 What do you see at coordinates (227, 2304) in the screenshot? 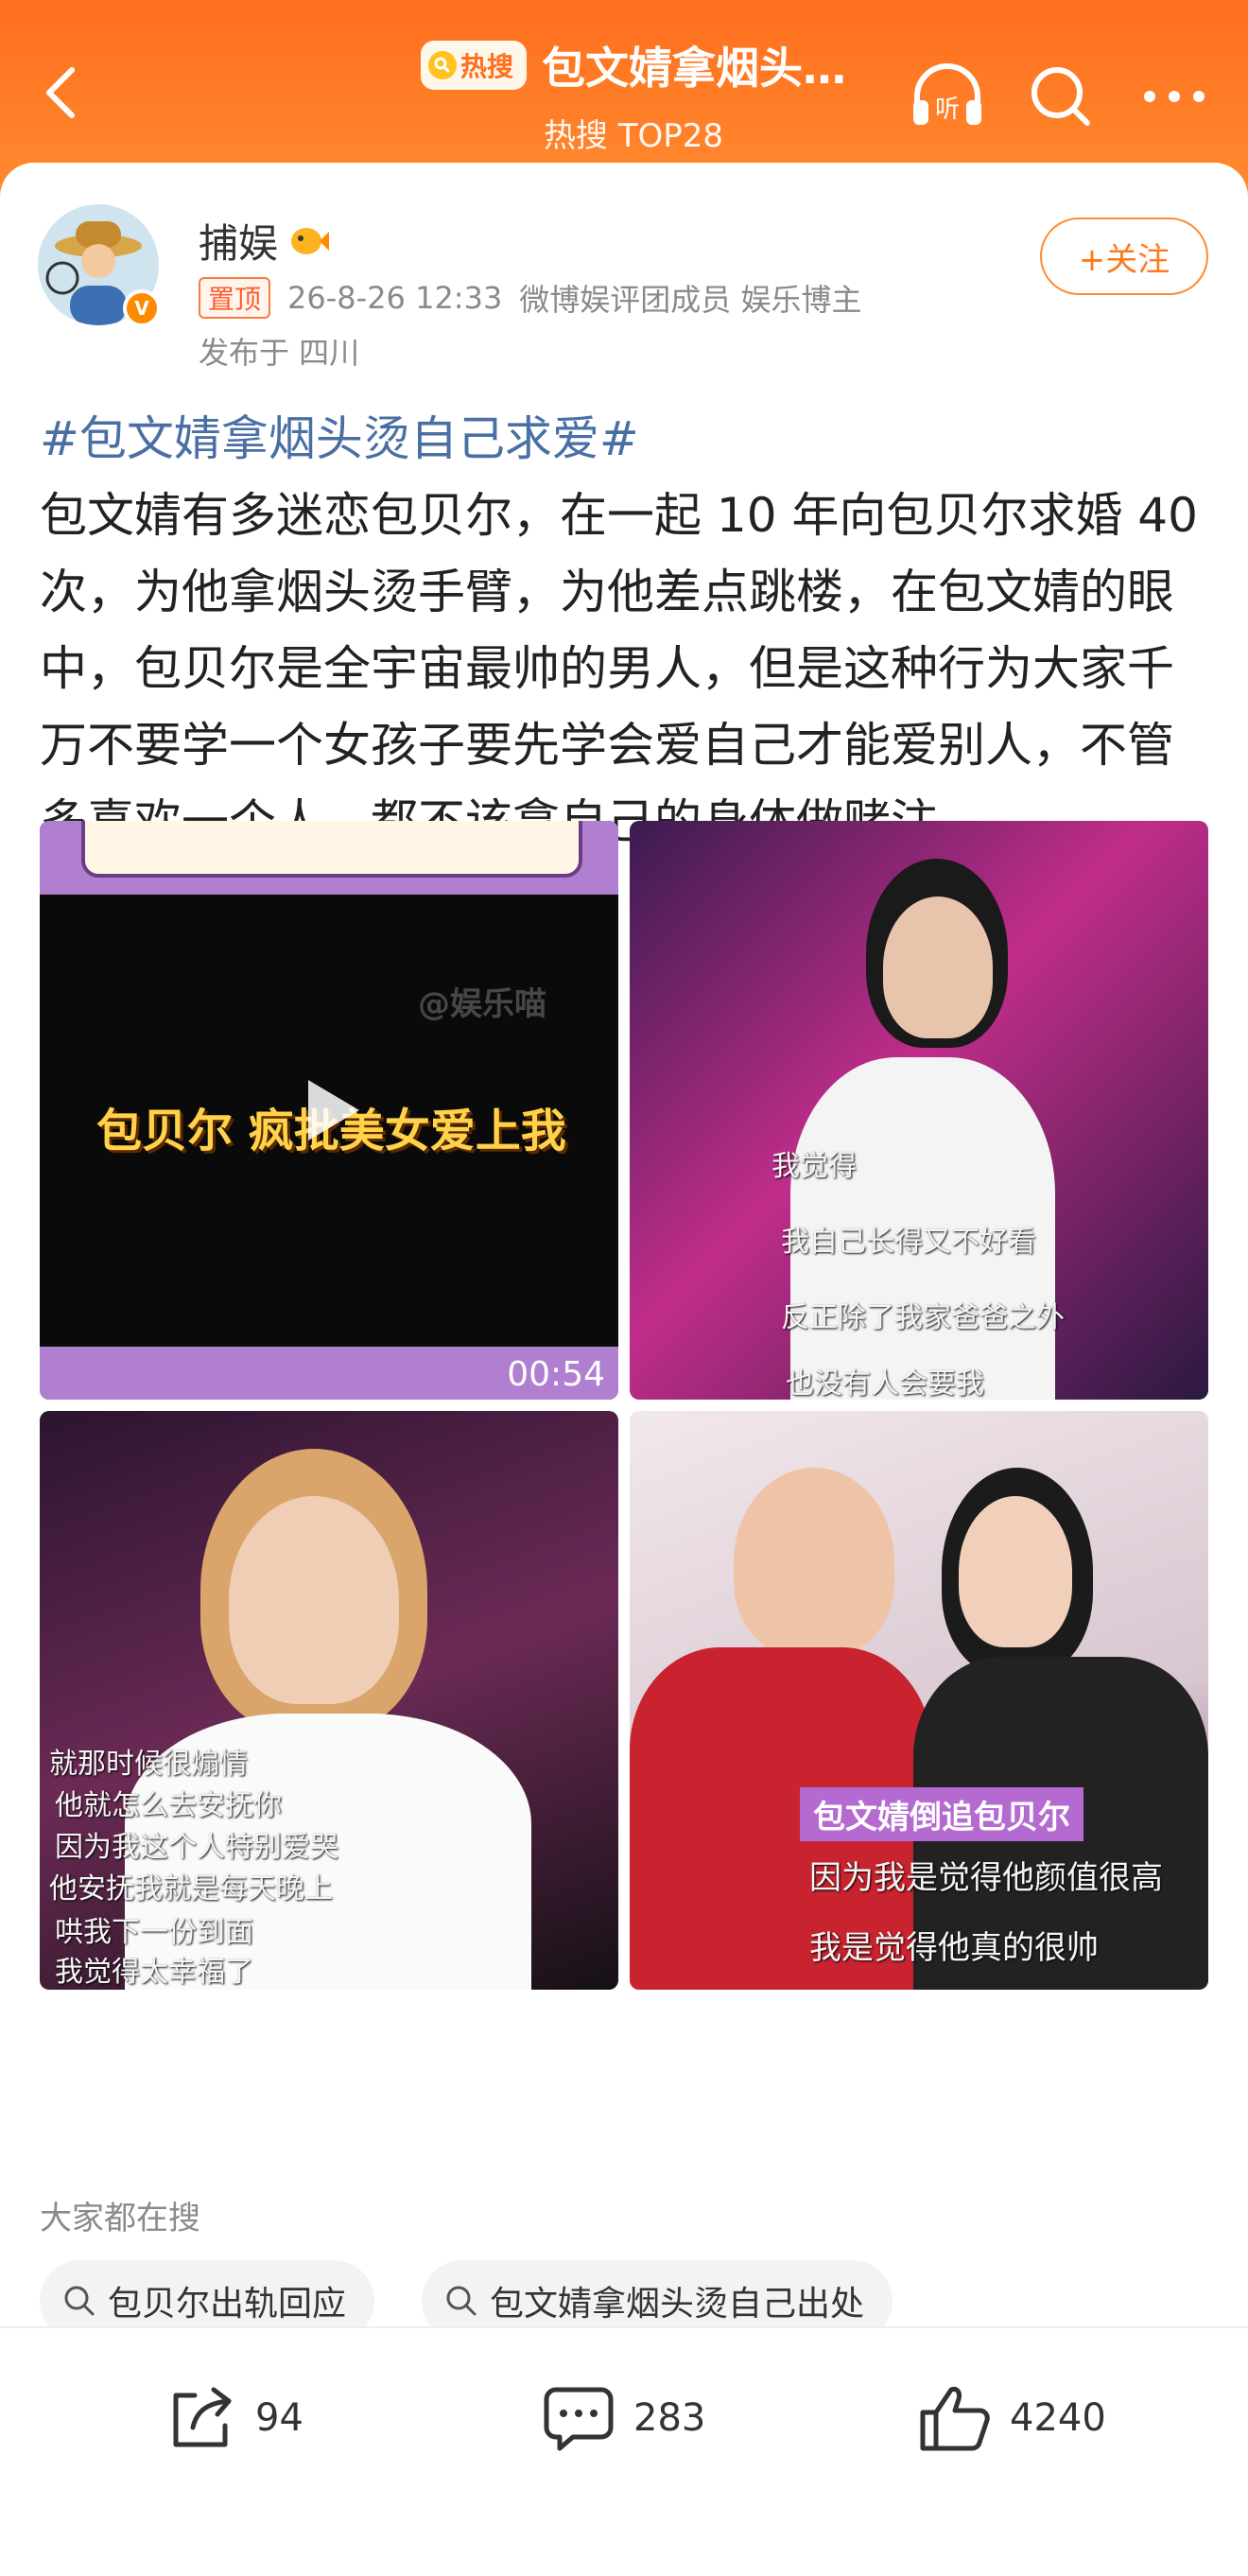
I see `search-chip-label: 包贝尔出轨回应` at bounding box center [227, 2304].